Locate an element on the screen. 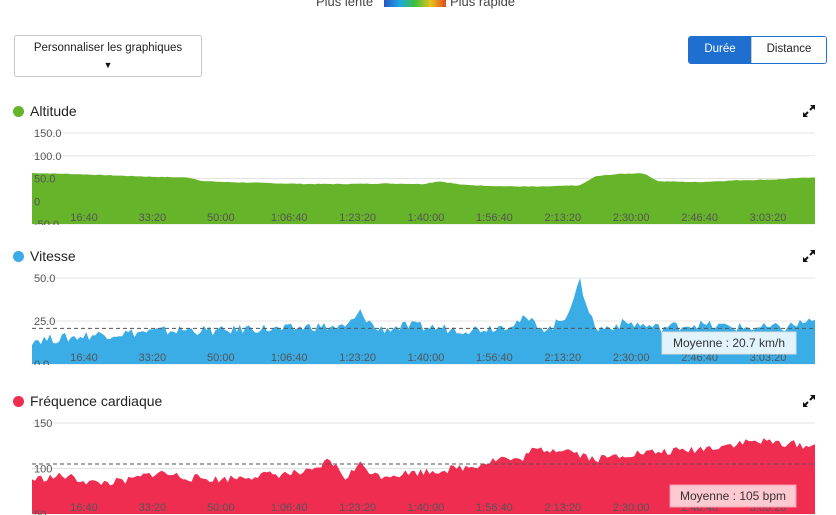  toggle-duration: Durée is located at coordinates (720, 50).